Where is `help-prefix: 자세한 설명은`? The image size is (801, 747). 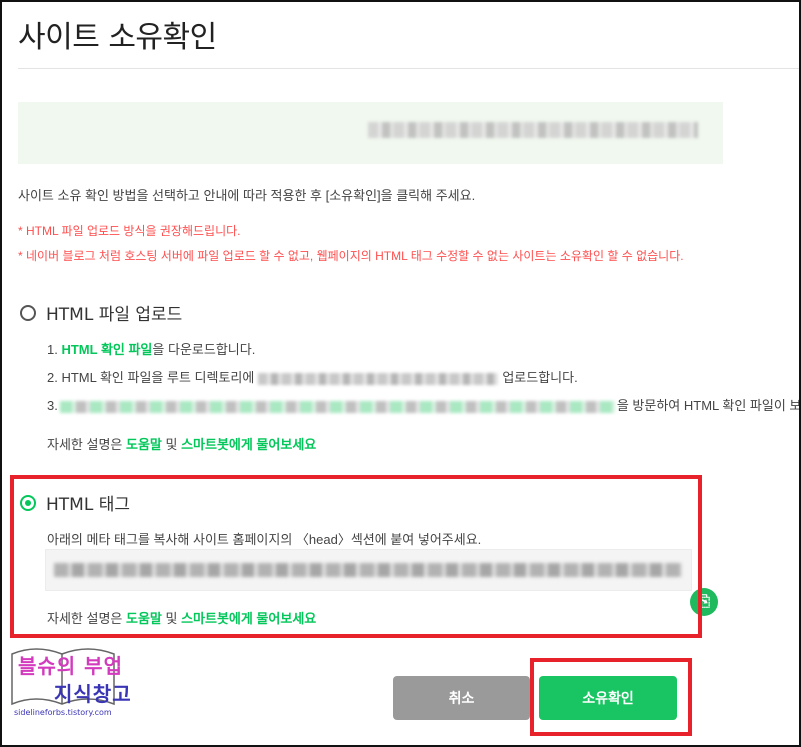 help-prefix: 자세한 설명은 is located at coordinates (86, 444).